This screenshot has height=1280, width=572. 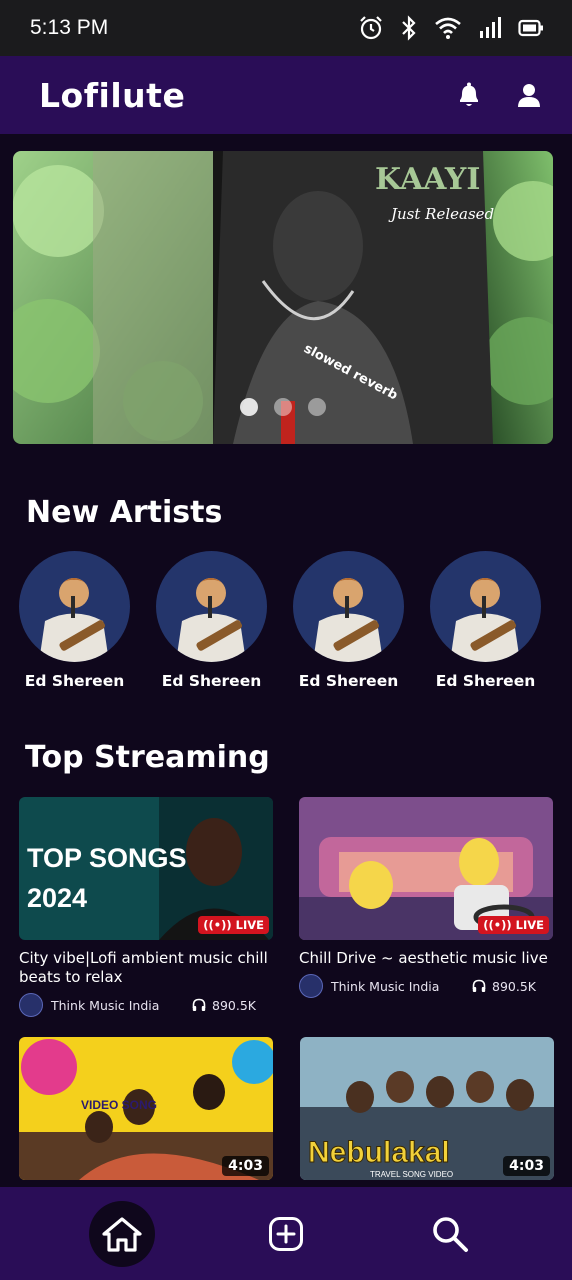 I want to click on section-title-new-artists: New Artists, so click(x=124, y=512).